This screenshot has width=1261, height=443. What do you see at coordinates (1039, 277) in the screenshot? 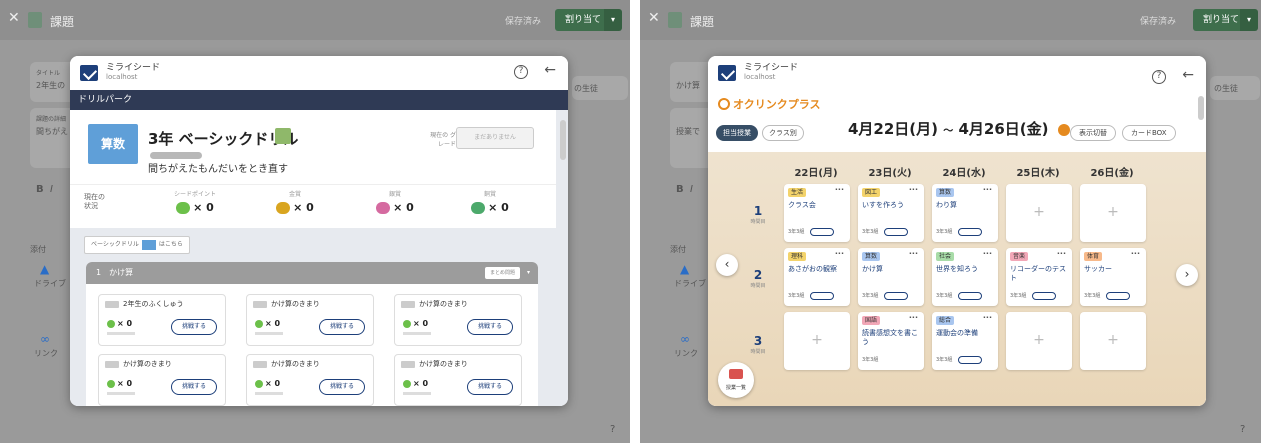
I see `lesson-cell: 音楽 ··· リコーダーのテスト 3年3組` at bounding box center [1039, 277].